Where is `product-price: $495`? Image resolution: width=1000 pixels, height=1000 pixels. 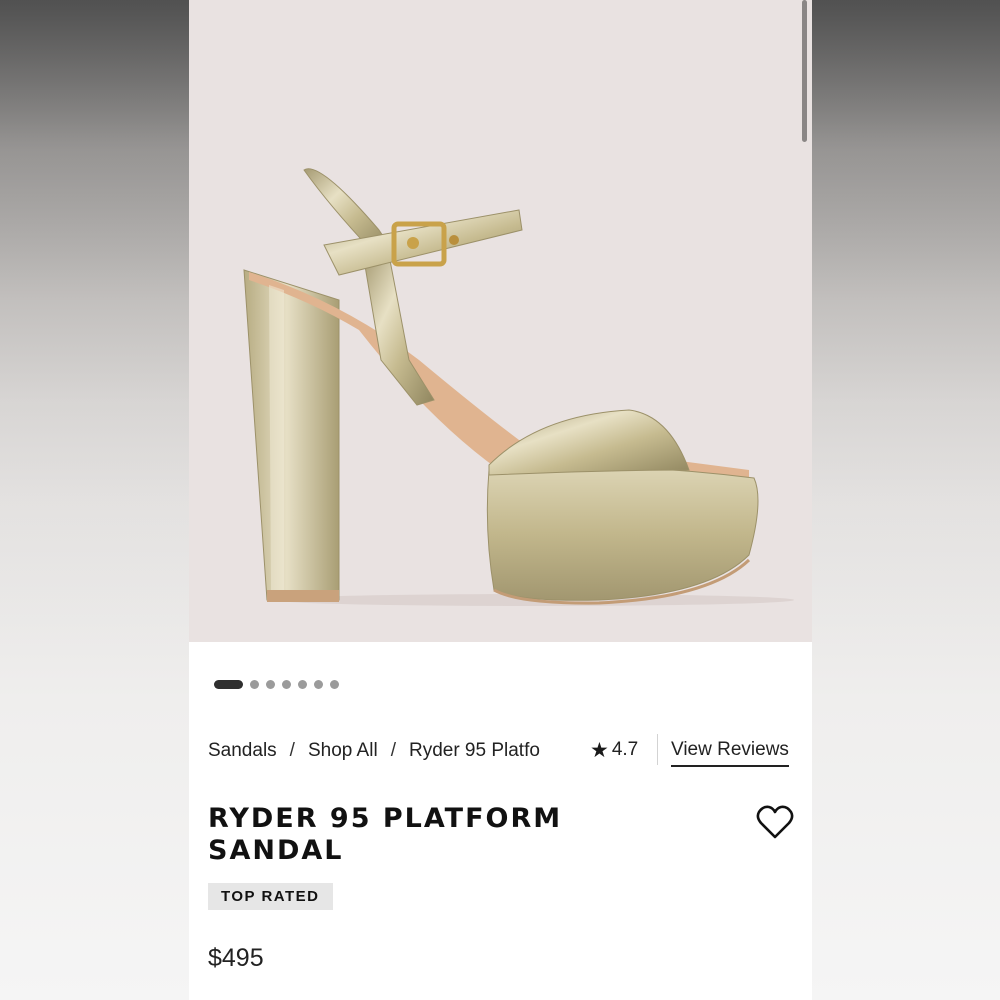
product-price: $495 is located at coordinates (236, 958).